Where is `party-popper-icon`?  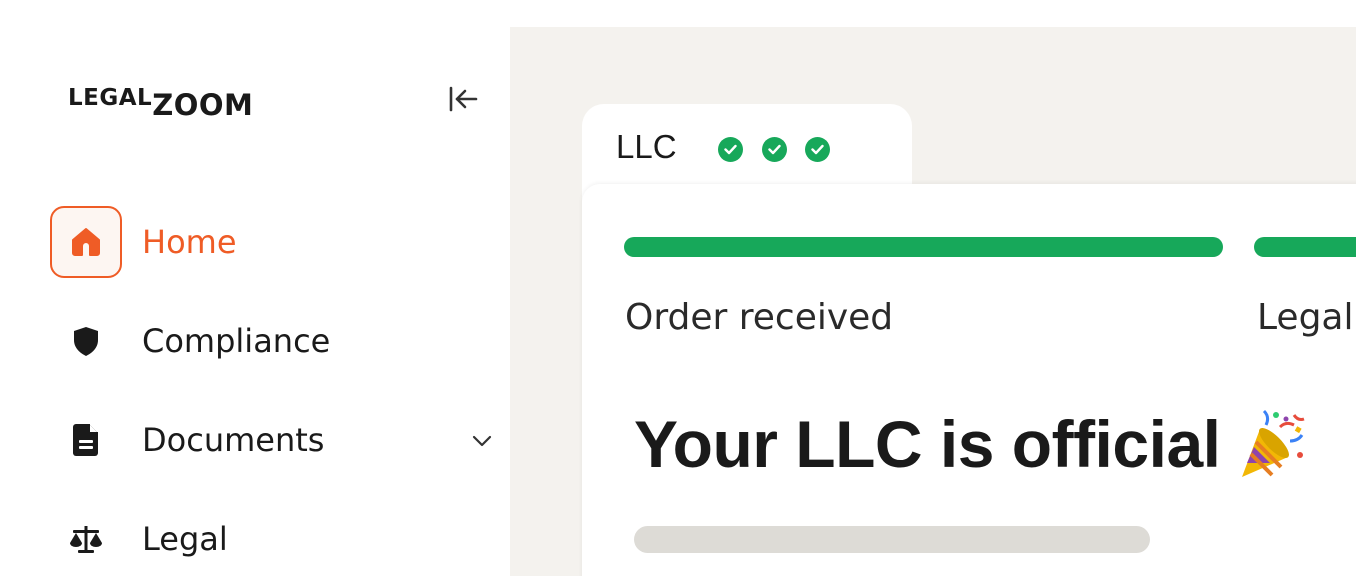
party-popper-icon is located at coordinates (1273, 443).